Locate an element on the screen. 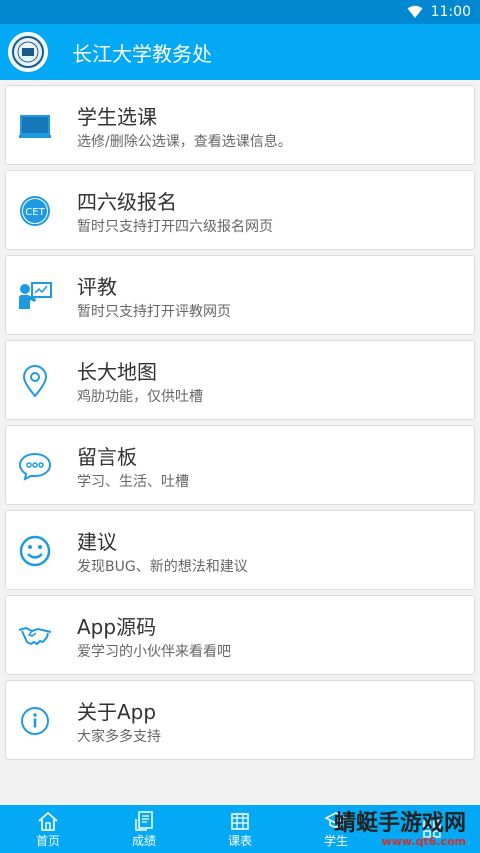 This screenshot has width=480, height=853. card-subtitle: 暂时只支持打开评教网页 is located at coordinates (154, 312).